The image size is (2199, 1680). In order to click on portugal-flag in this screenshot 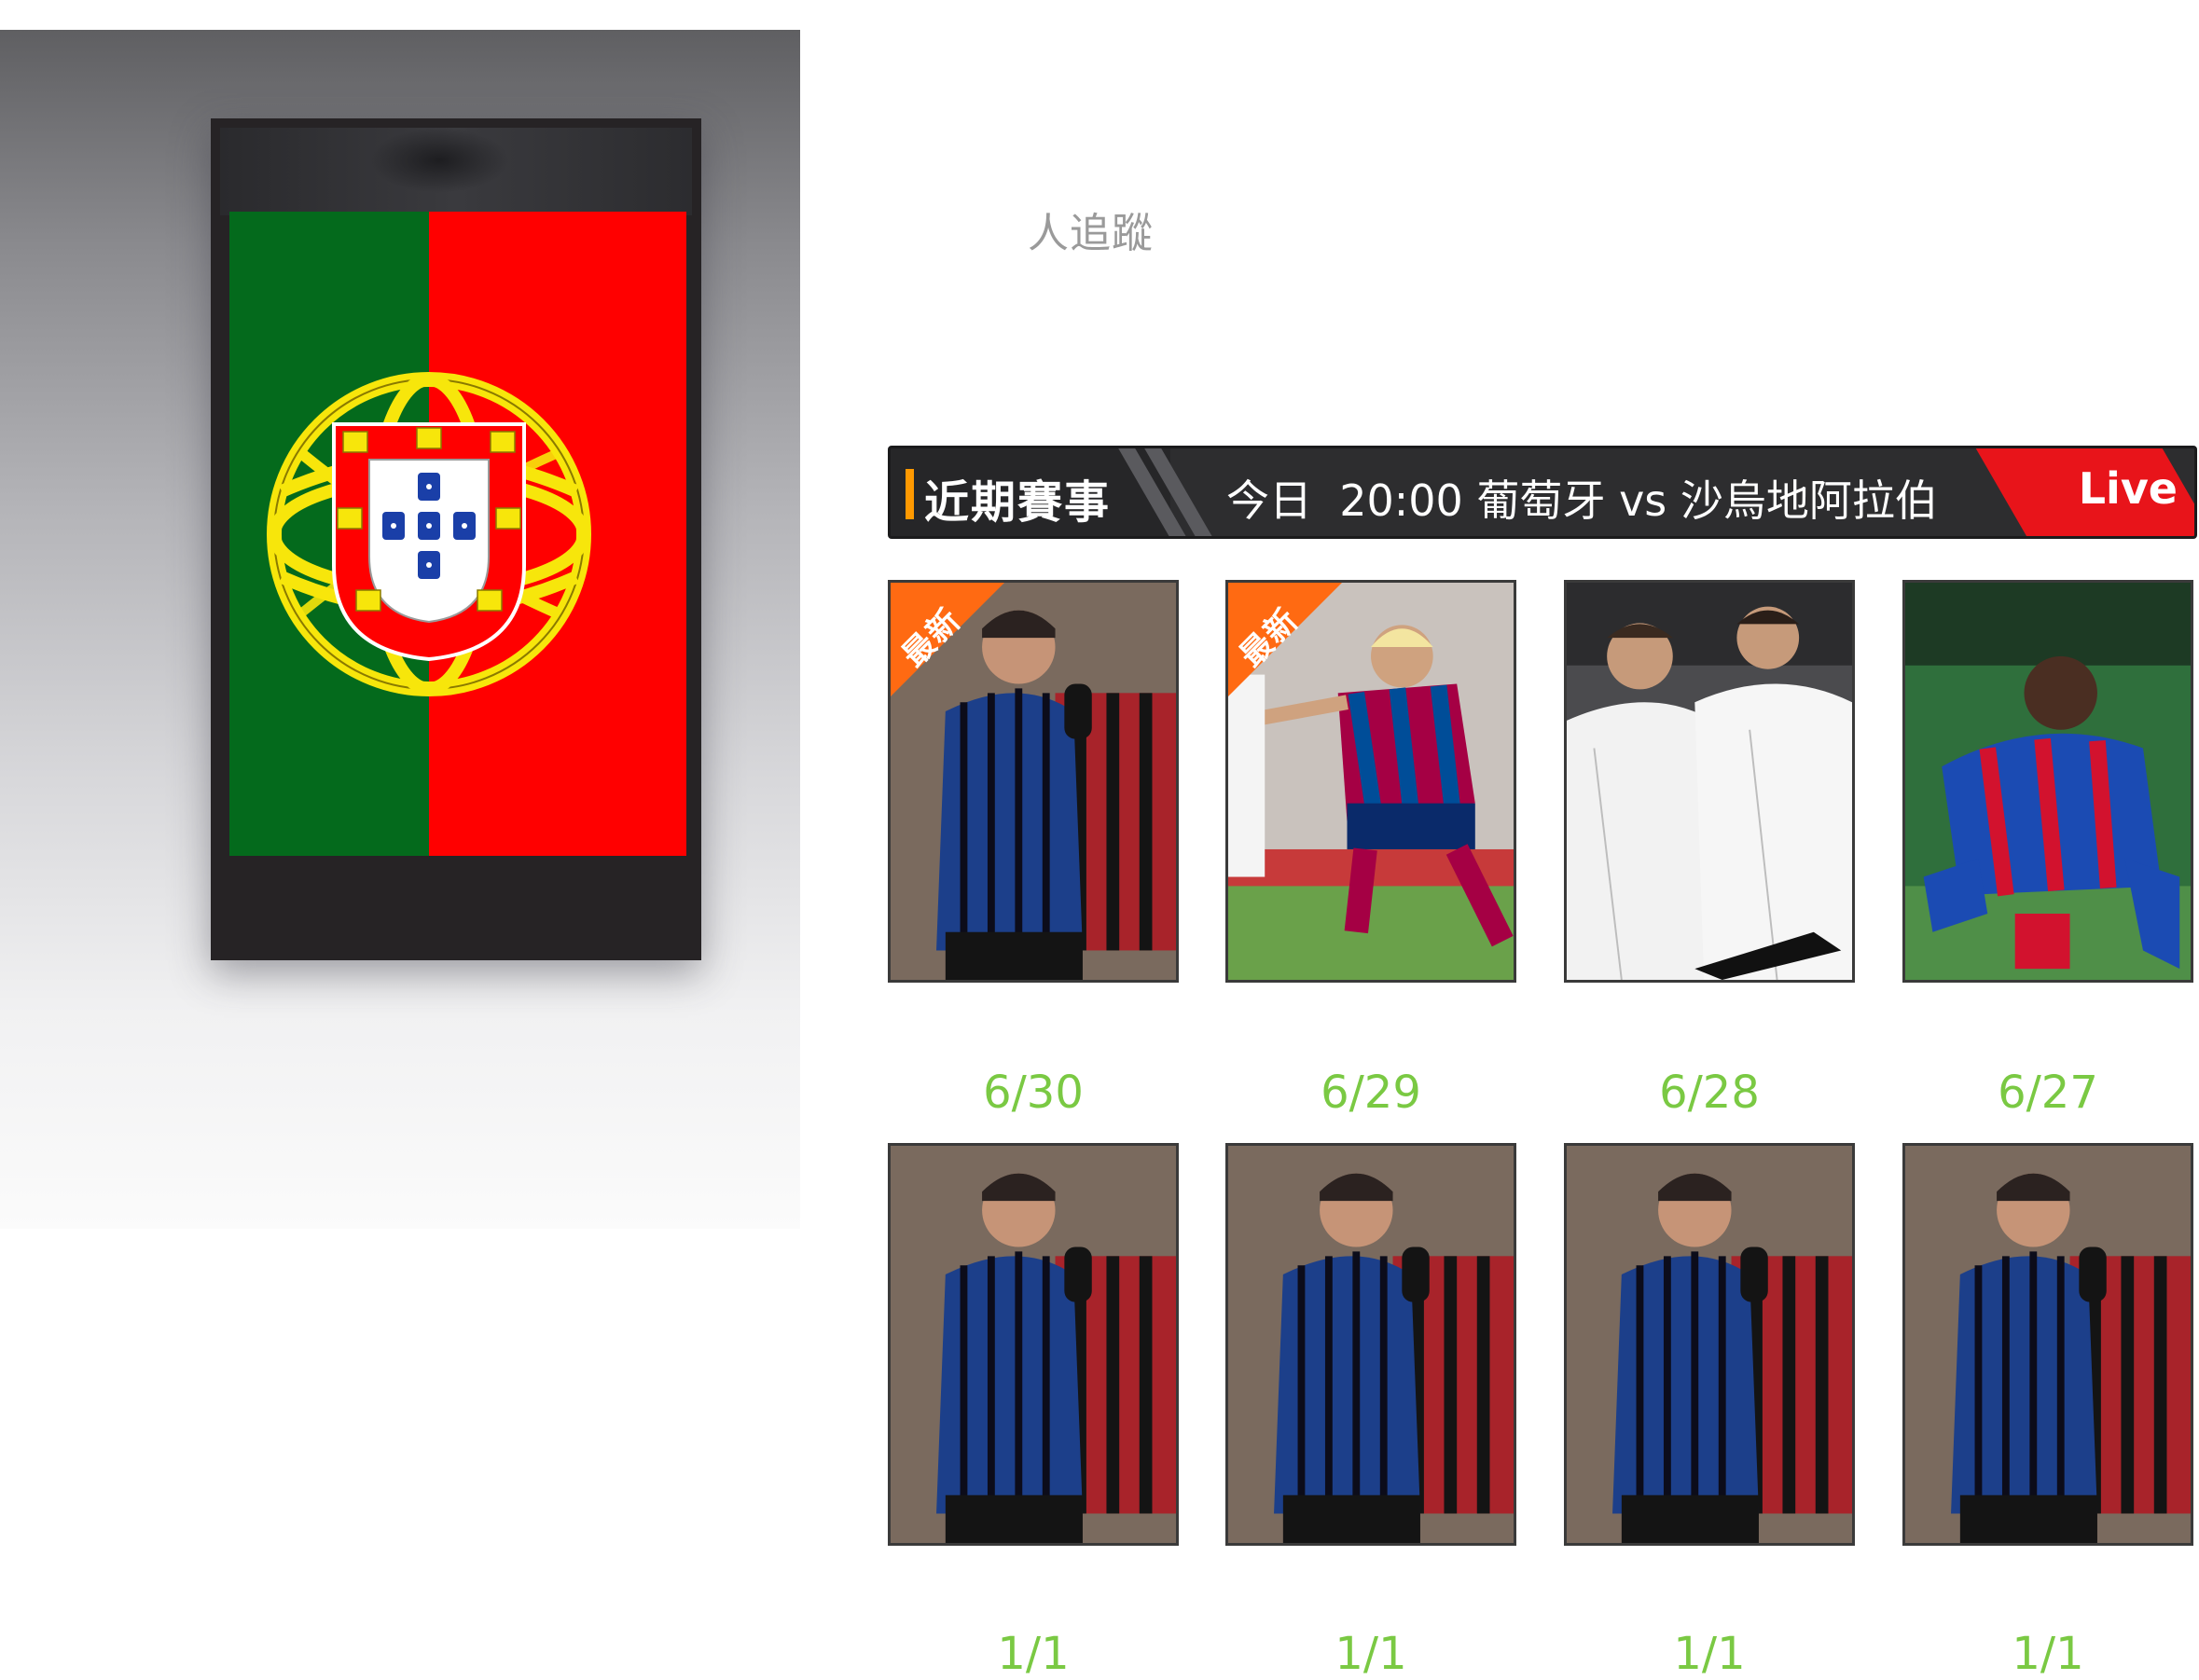, I will do `click(457, 534)`.